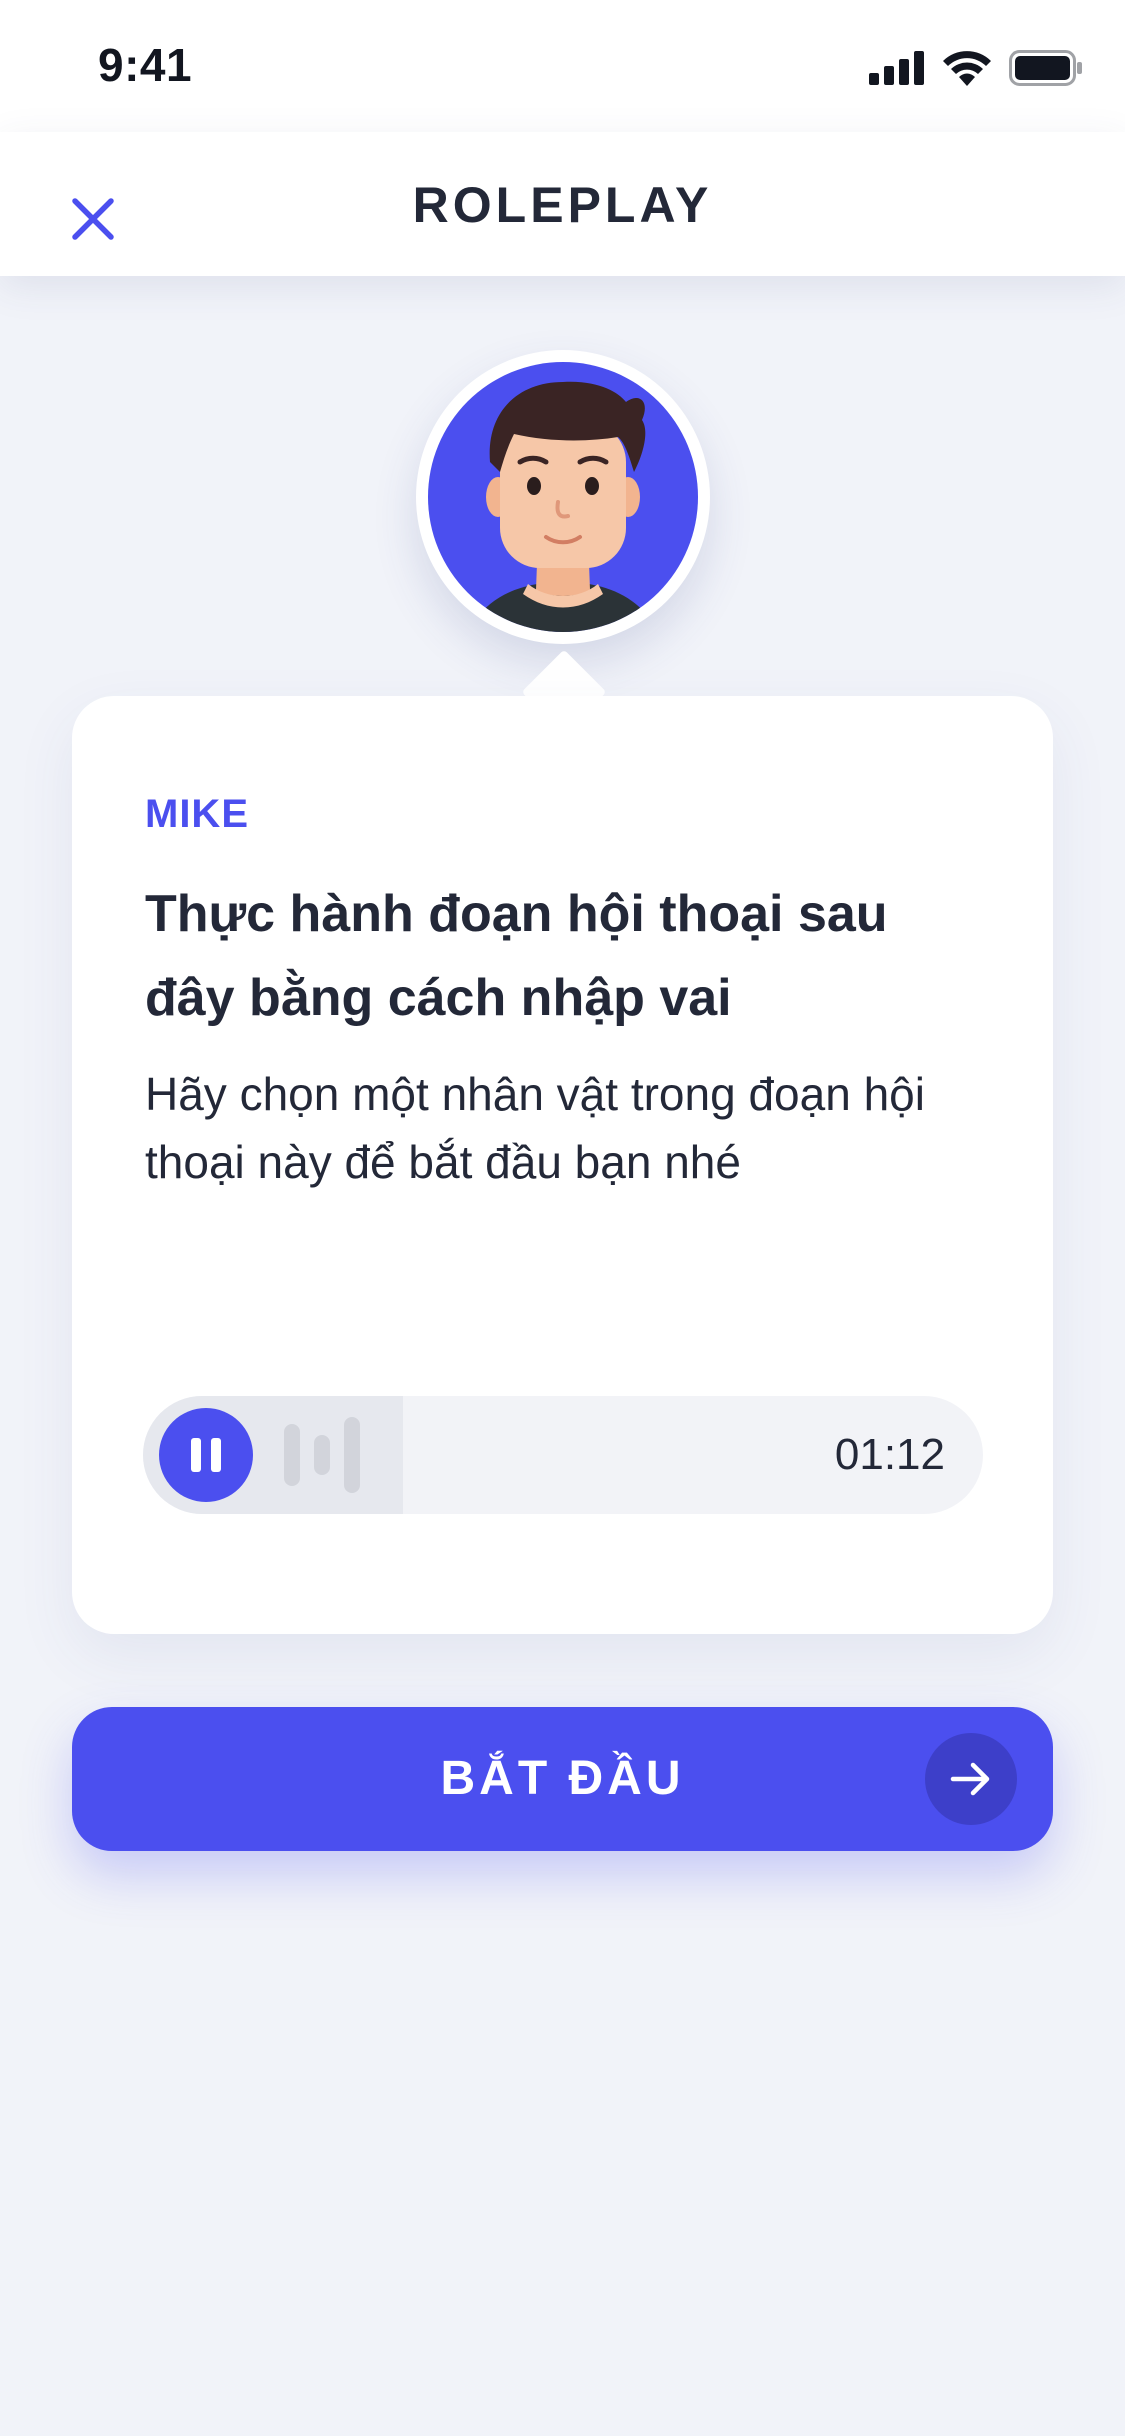 The image size is (1125, 2436). Describe the element at coordinates (145, 65) in the screenshot. I see `status-time: 9:41` at that location.